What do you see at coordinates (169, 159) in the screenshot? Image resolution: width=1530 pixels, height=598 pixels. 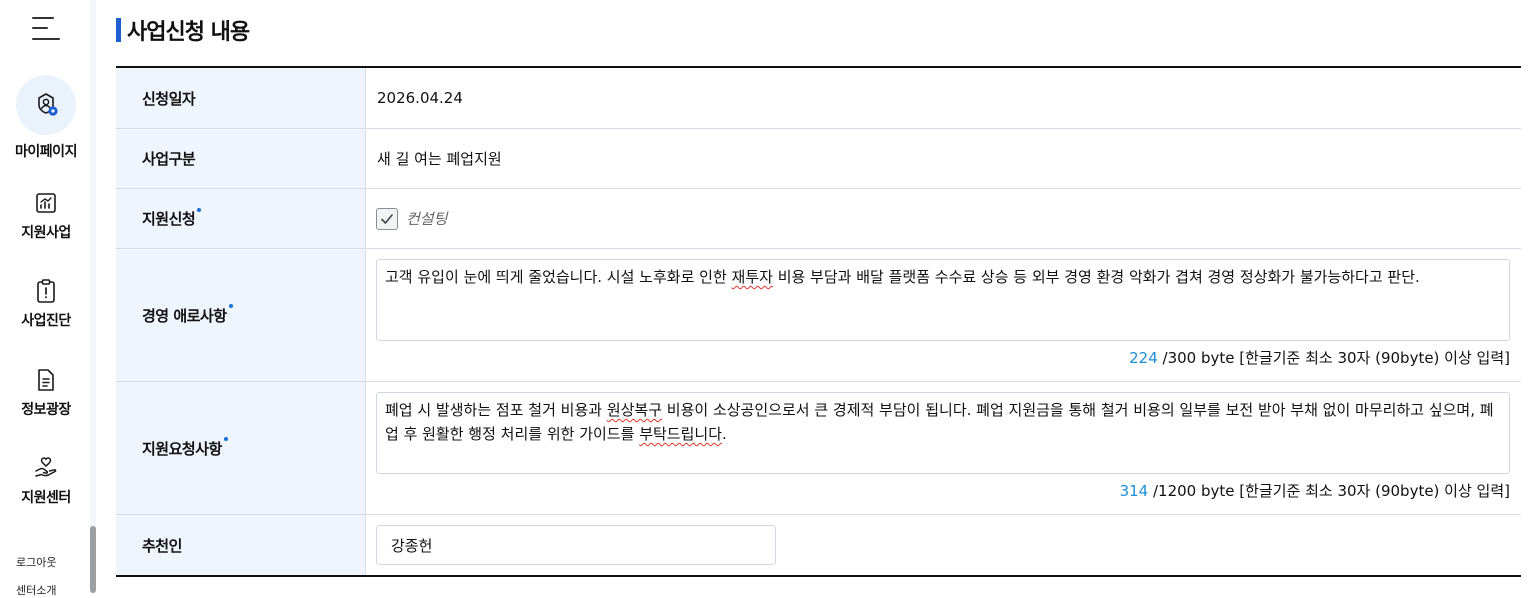 I see `business-type-label-text: 사업구분` at bounding box center [169, 159].